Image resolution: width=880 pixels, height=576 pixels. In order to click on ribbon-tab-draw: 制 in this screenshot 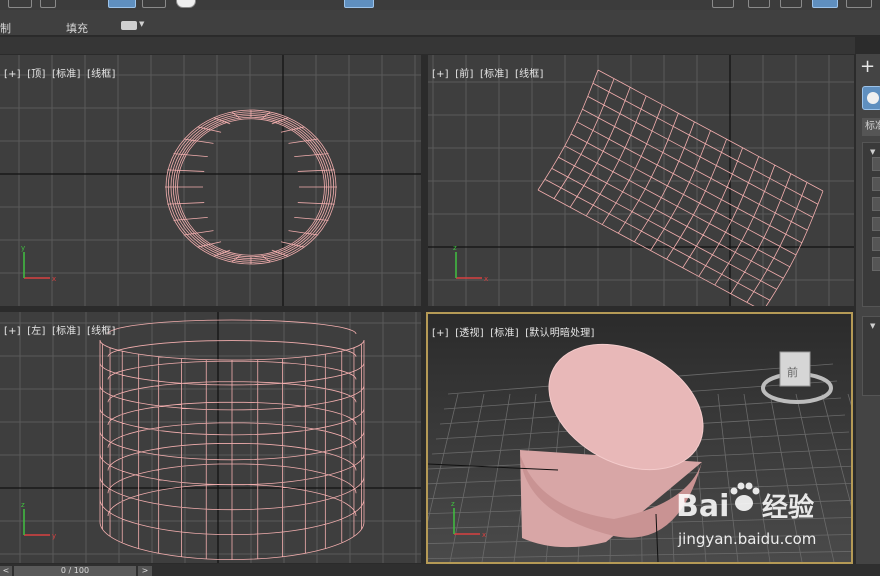, I will do `click(5, 28)`.